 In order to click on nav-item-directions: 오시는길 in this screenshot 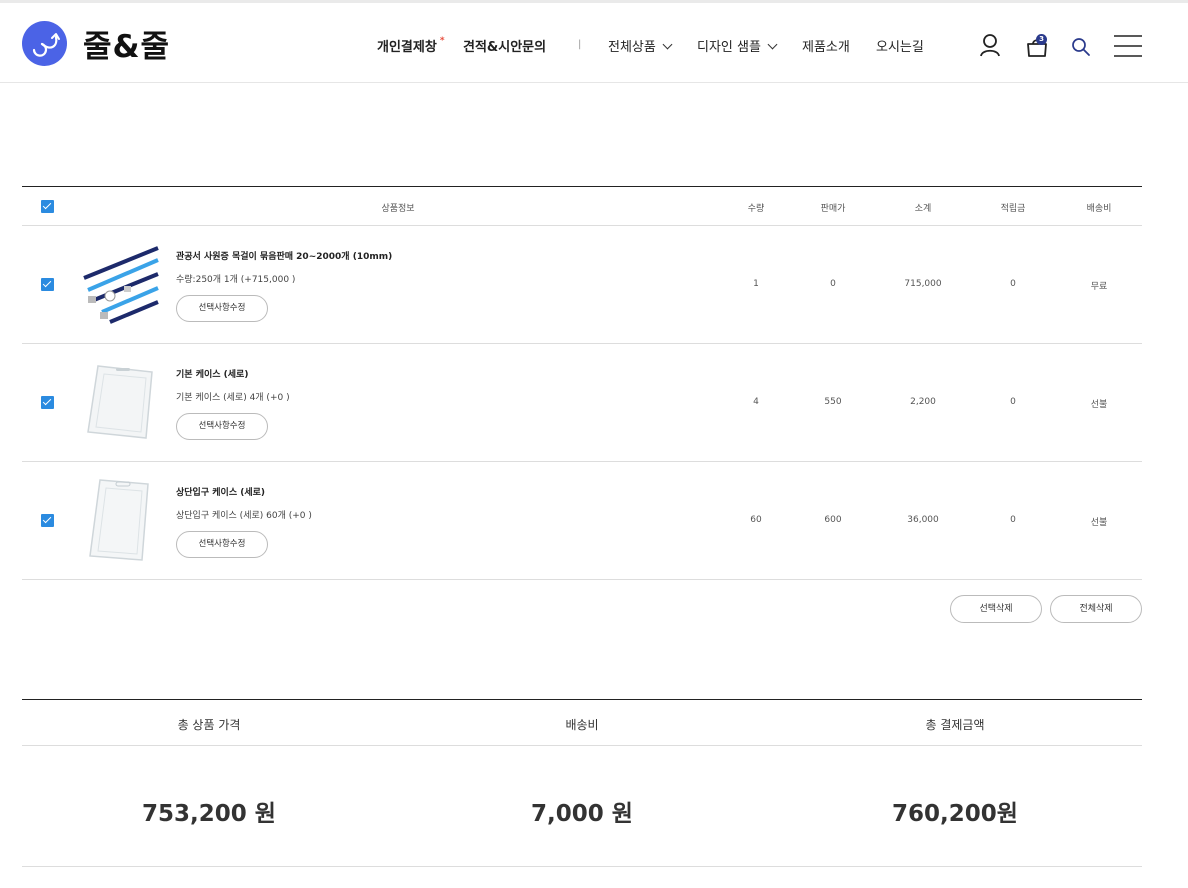, I will do `click(900, 45)`.